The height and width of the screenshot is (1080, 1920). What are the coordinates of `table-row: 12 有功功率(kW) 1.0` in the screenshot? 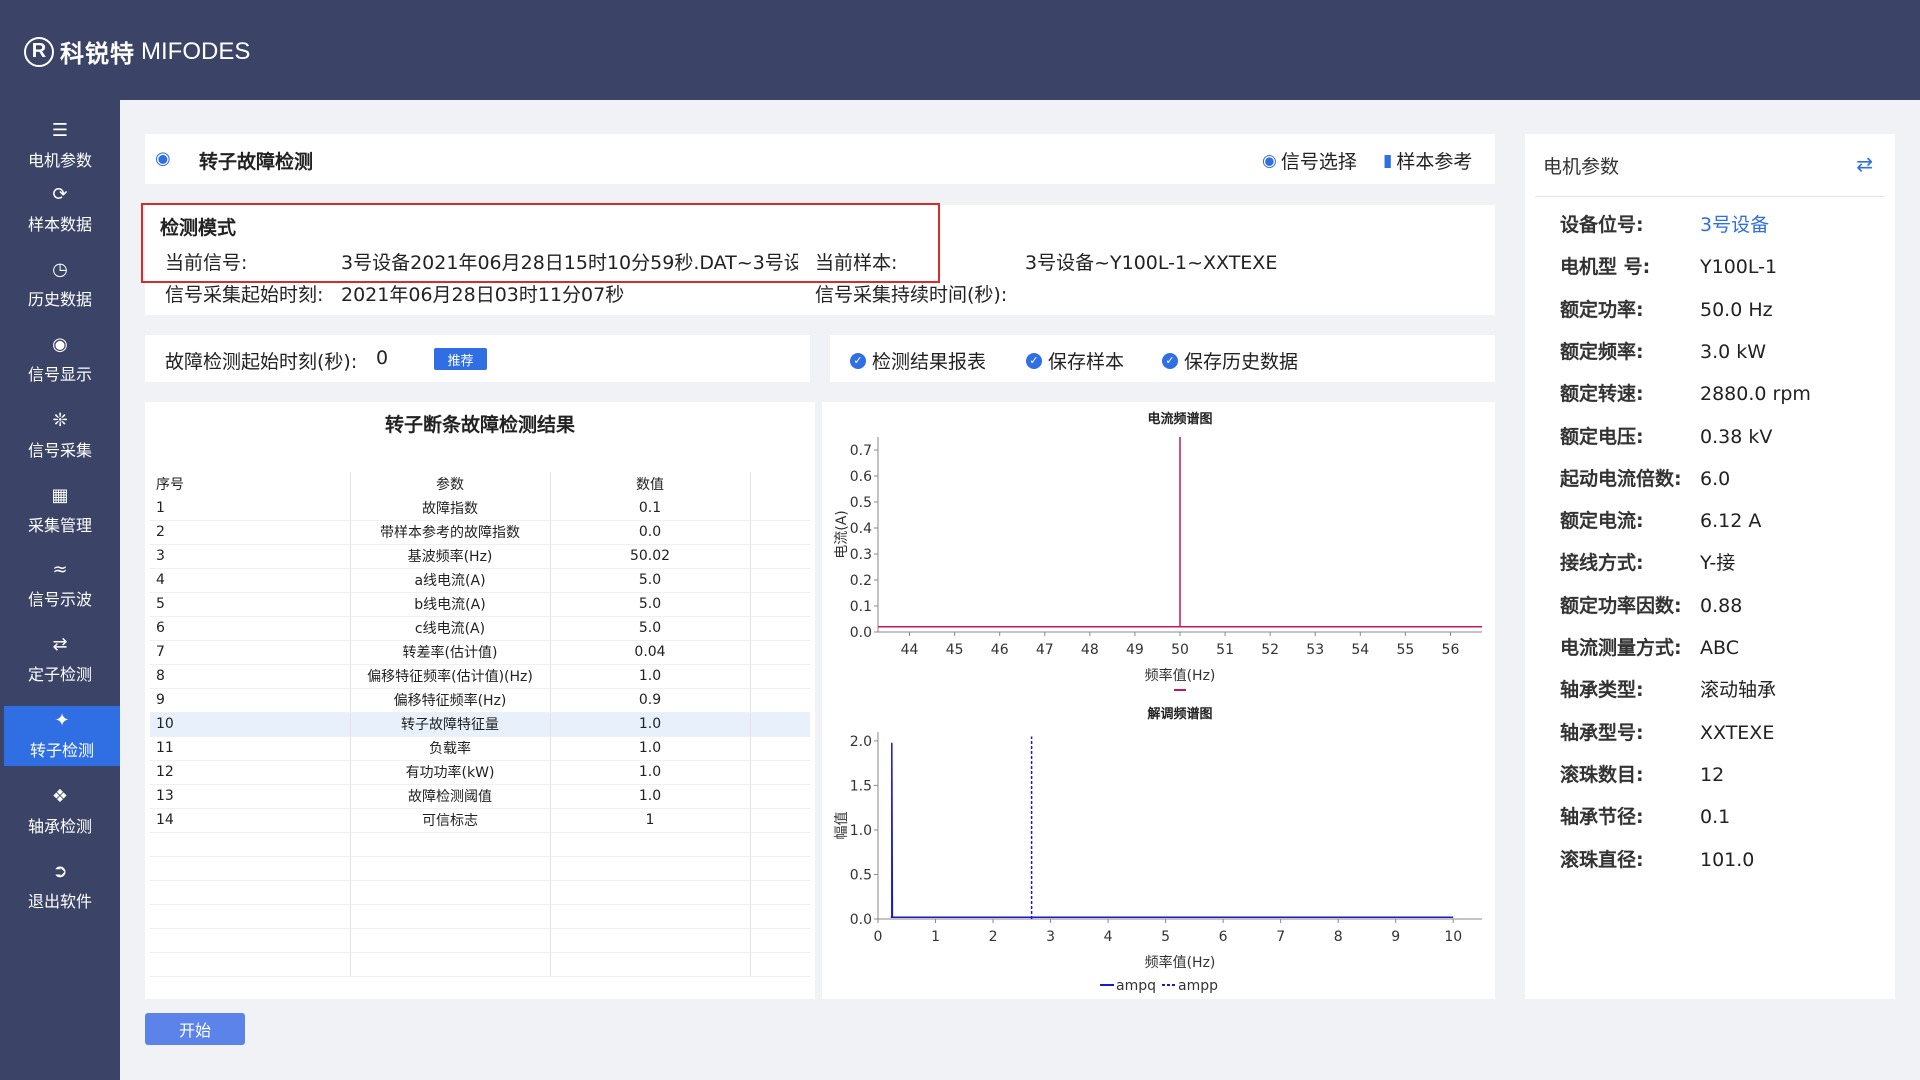 It's located at (480, 772).